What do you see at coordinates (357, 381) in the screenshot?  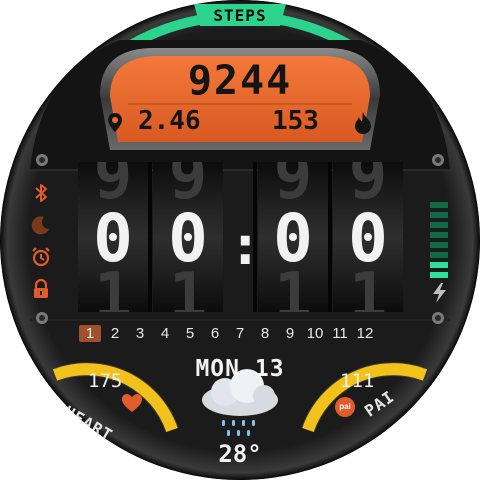 I see `pai-value: 111` at bounding box center [357, 381].